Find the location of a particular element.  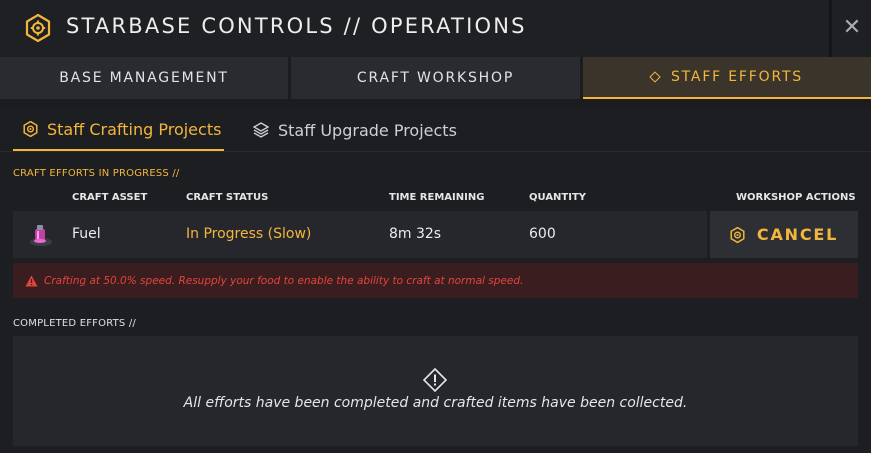

tab-label: BASE MANAGEMENT is located at coordinates (144, 78).